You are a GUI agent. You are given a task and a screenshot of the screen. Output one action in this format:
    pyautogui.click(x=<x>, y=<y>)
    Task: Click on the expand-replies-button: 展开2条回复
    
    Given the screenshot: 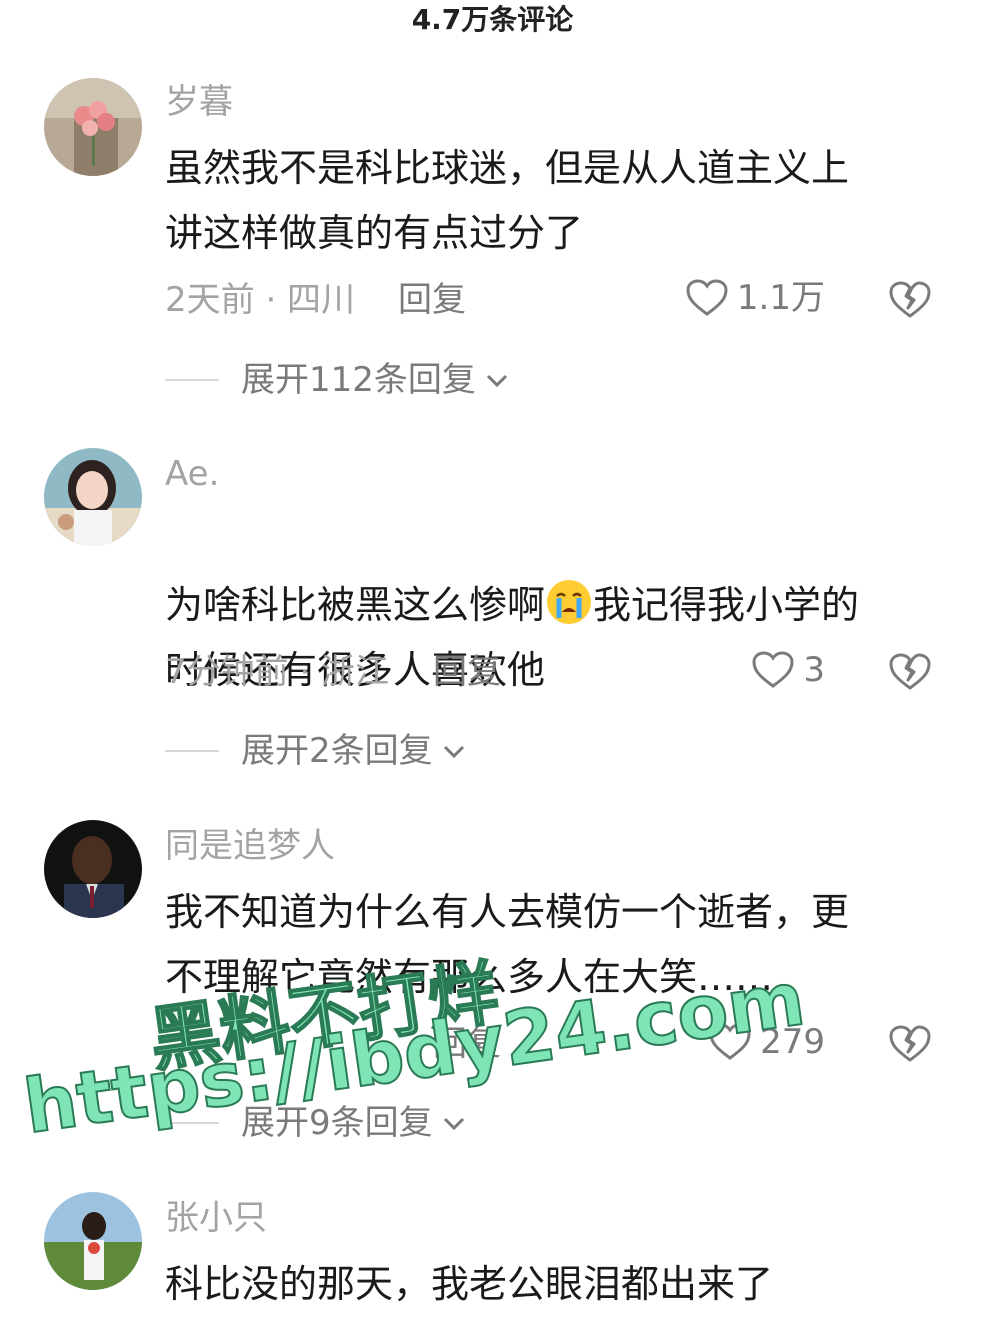 What is the action you would take?
    pyautogui.click(x=317, y=751)
    